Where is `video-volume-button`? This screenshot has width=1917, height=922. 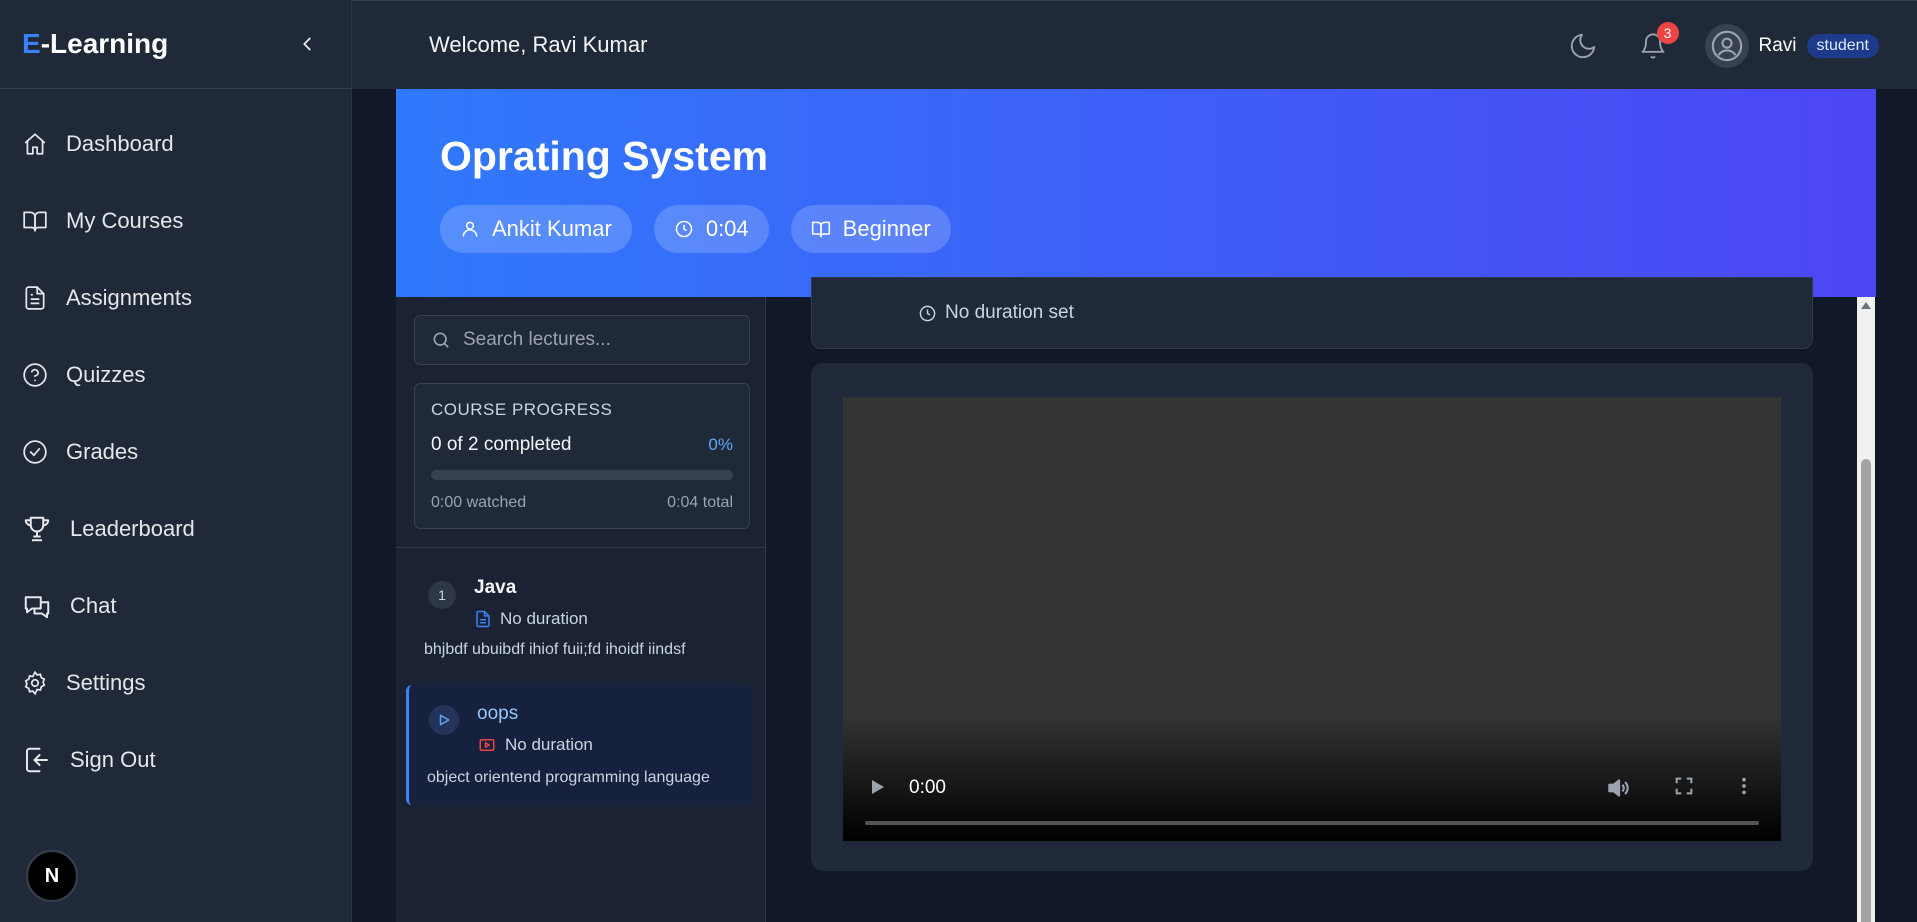
video-volume-button is located at coordinates (1618, 790).